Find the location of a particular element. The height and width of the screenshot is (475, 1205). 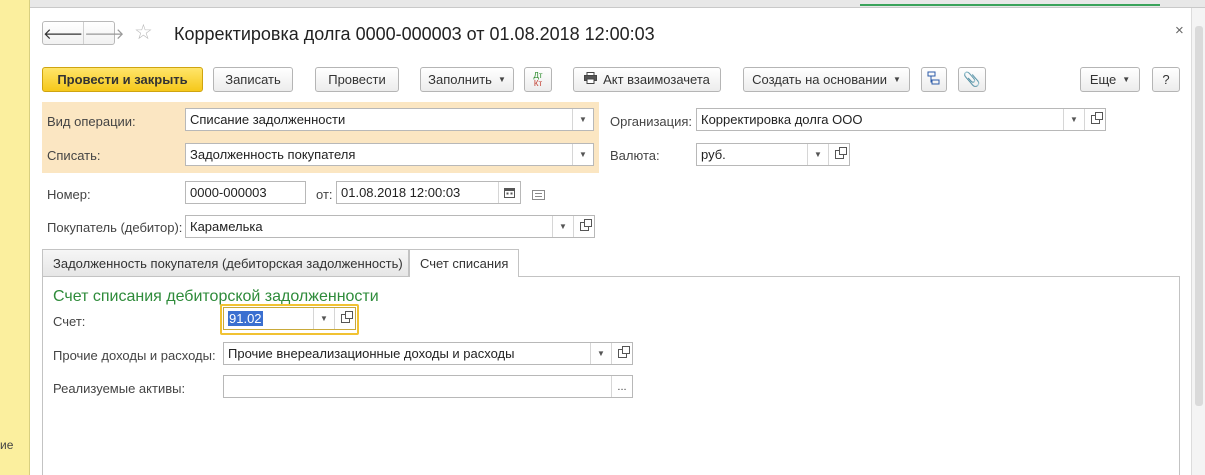

date-value: 01.08.2018 12:00:03 is located at coordinates (401, 192).